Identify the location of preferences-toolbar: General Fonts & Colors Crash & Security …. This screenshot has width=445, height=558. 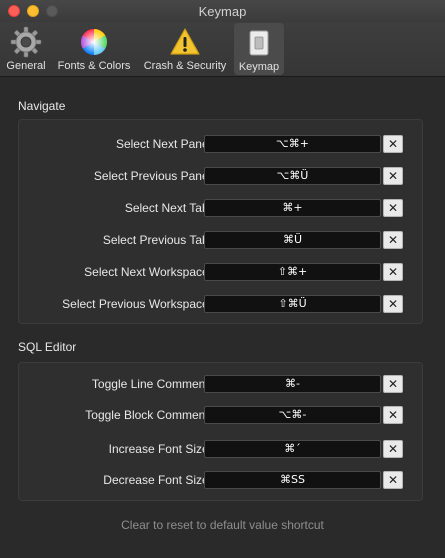
(222, 49).